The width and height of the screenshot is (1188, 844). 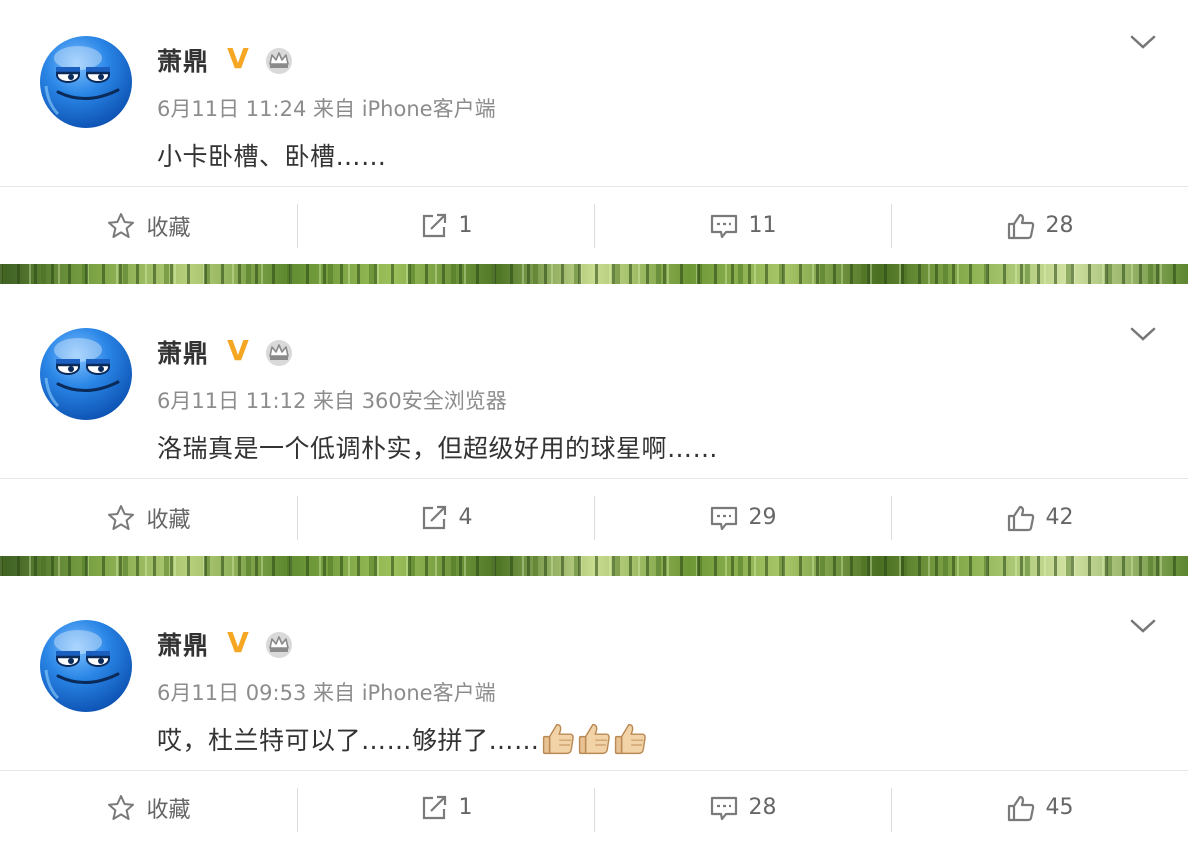 I want to click on repost-button: 4, so click(x=445, y=517).